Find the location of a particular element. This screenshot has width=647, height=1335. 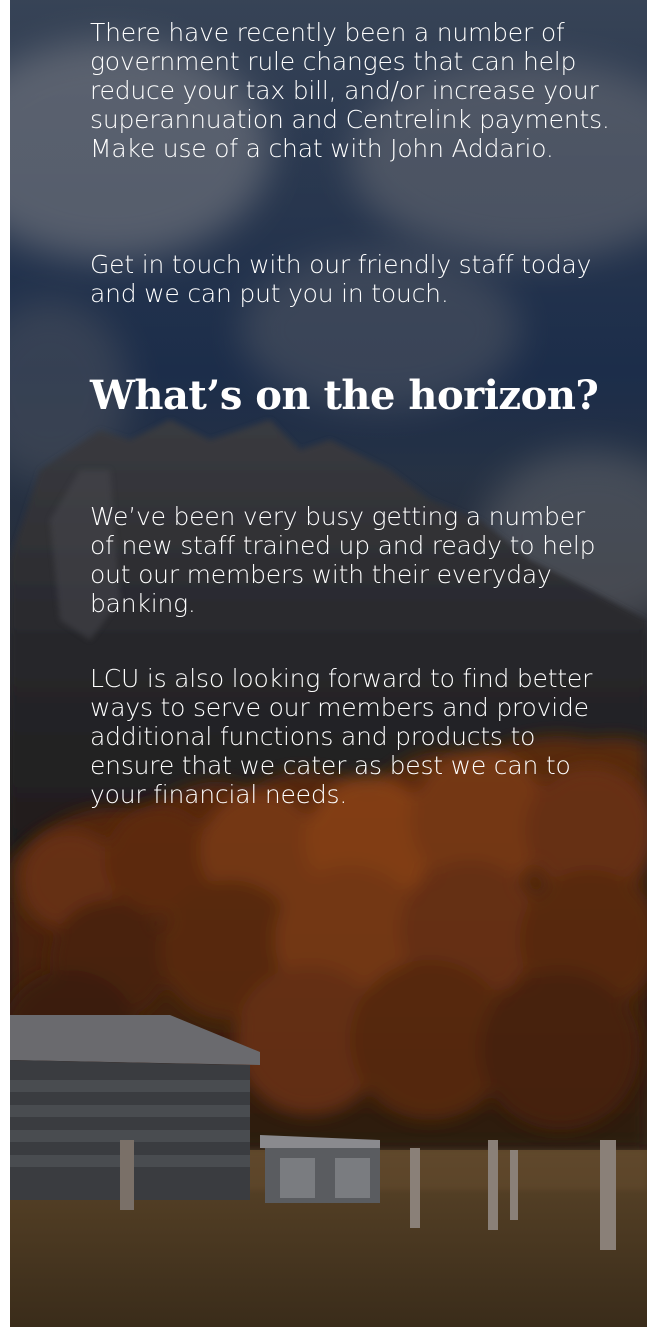

outbuilding is located at coordinates (320, 1169).